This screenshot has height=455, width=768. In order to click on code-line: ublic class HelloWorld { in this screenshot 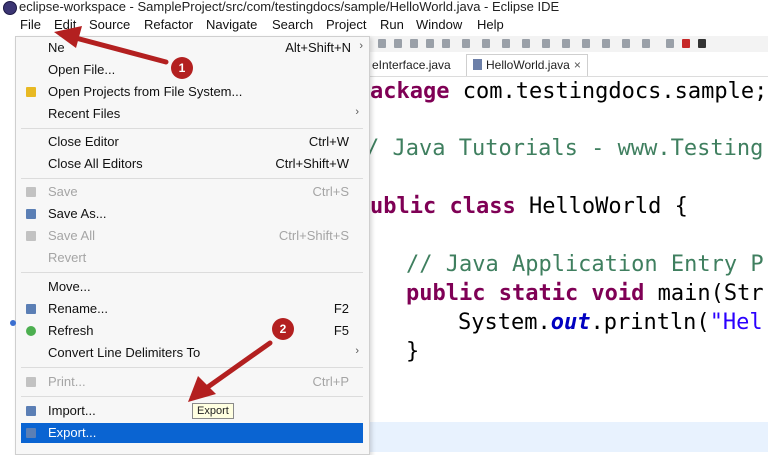, I will do `click(529, 206)`.